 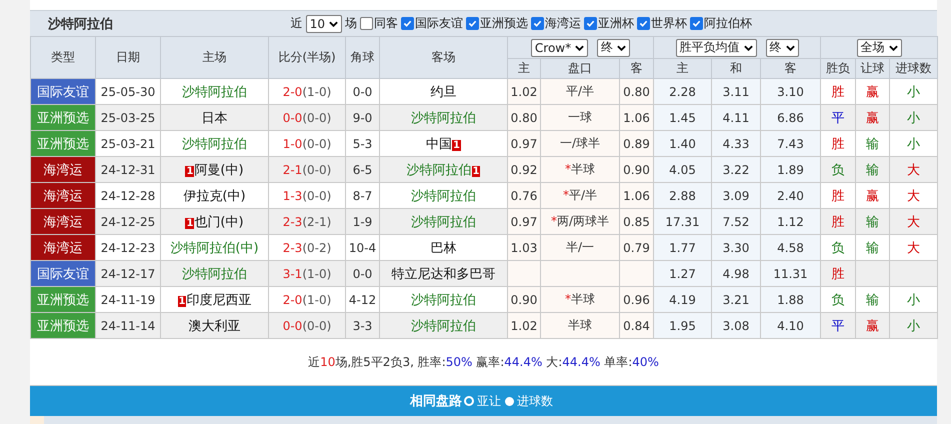 What do you see at coordinates (736, 169) in the screenshot?
I see `odds-cell: 3.22` at bounding box center [736, 169].